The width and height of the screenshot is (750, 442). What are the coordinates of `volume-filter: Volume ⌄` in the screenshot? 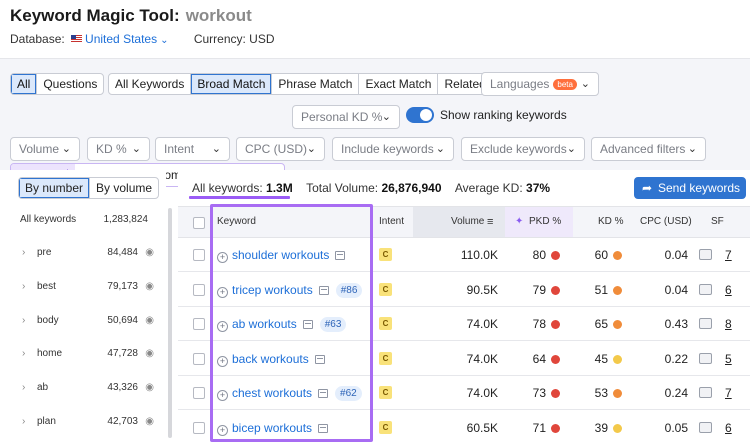 It's located at (45, 149).